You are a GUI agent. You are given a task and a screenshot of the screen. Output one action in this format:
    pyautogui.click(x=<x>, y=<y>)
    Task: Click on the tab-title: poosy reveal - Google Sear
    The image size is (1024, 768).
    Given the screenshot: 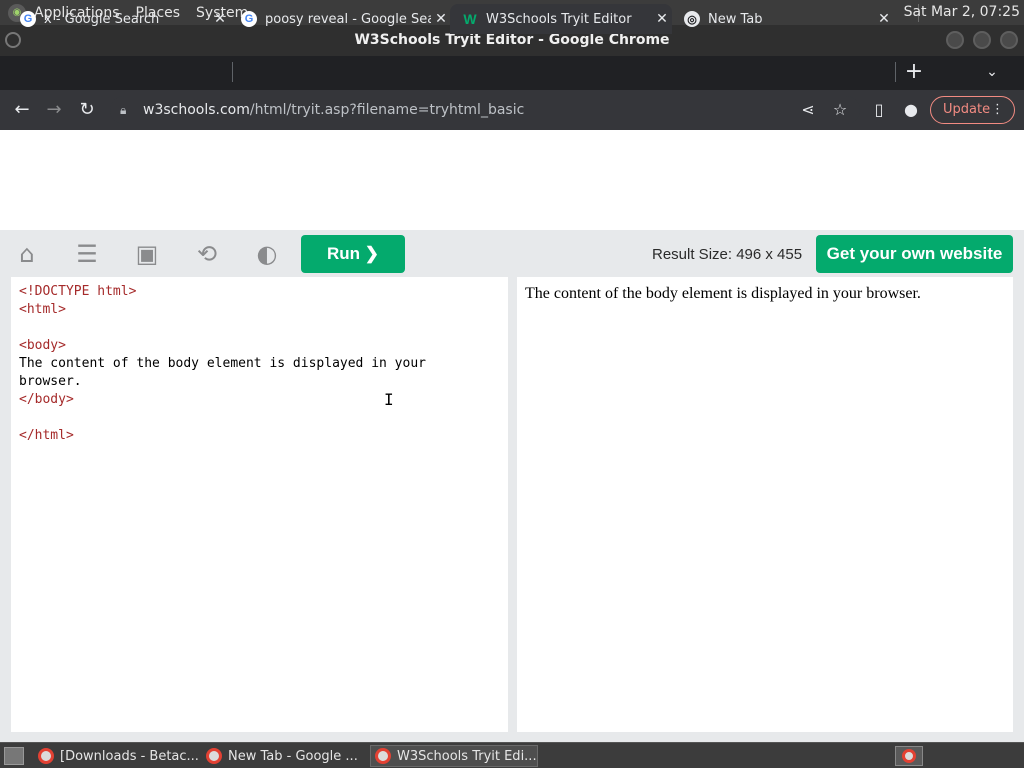 What is the action you would take?
    pyautogui.click(x=348, y=19)
    